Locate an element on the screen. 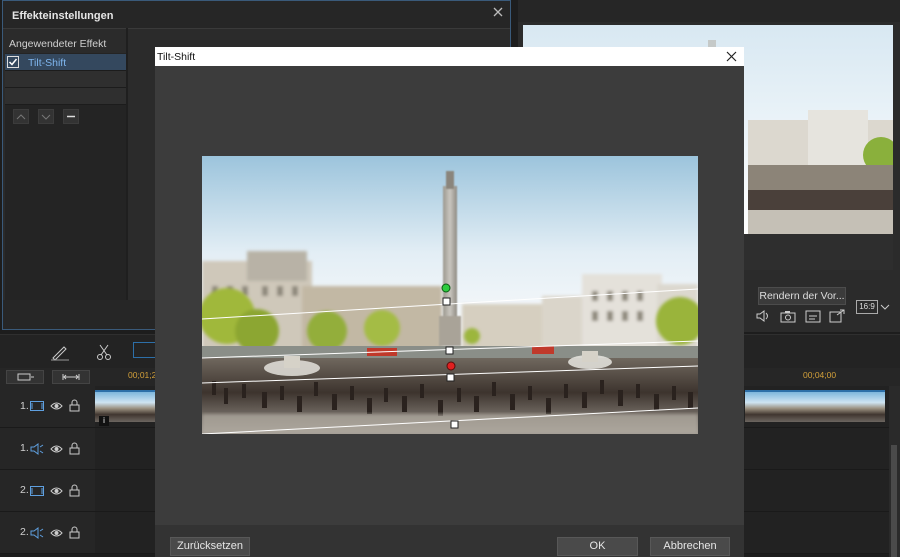 Image resolution: width=900 pixels, height=557 pixels. pencil-icon is located at coordinates (60, 352).